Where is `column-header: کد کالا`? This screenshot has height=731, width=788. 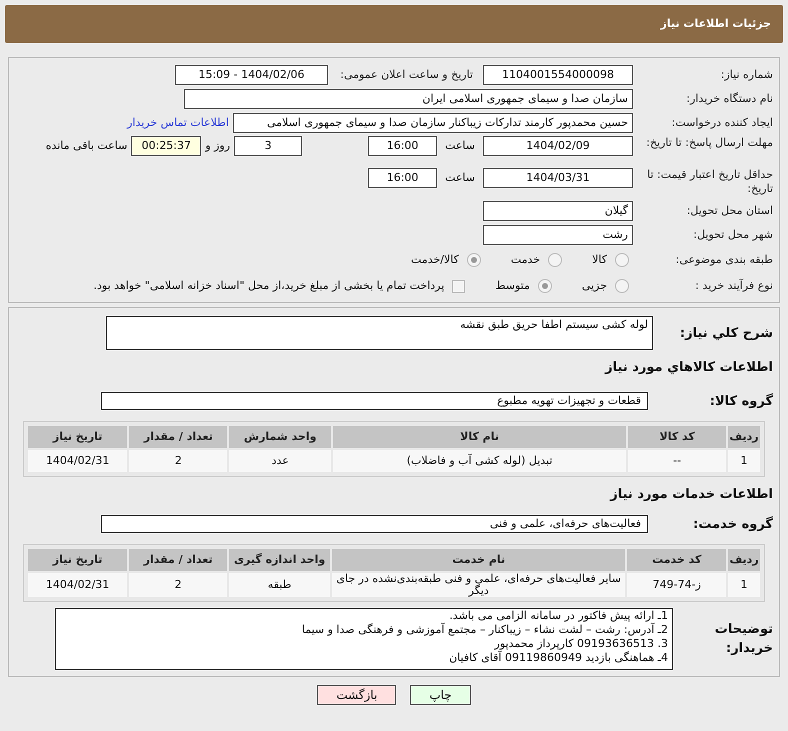
column-header: کد کالا is located at coordinates (677, 437).